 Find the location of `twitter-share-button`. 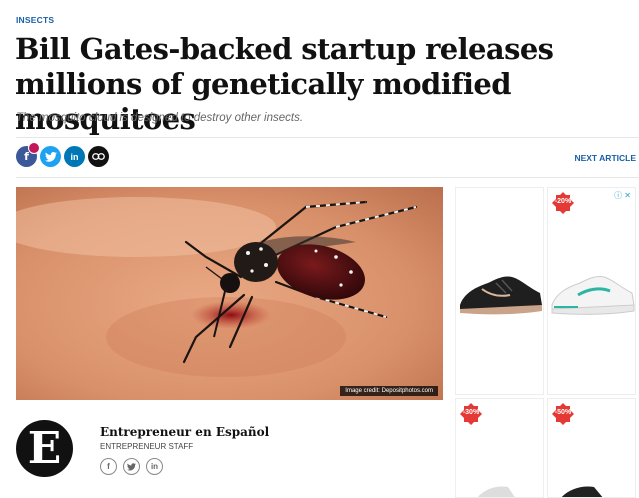

twitter-share-button is located at coordinates (50, 156).